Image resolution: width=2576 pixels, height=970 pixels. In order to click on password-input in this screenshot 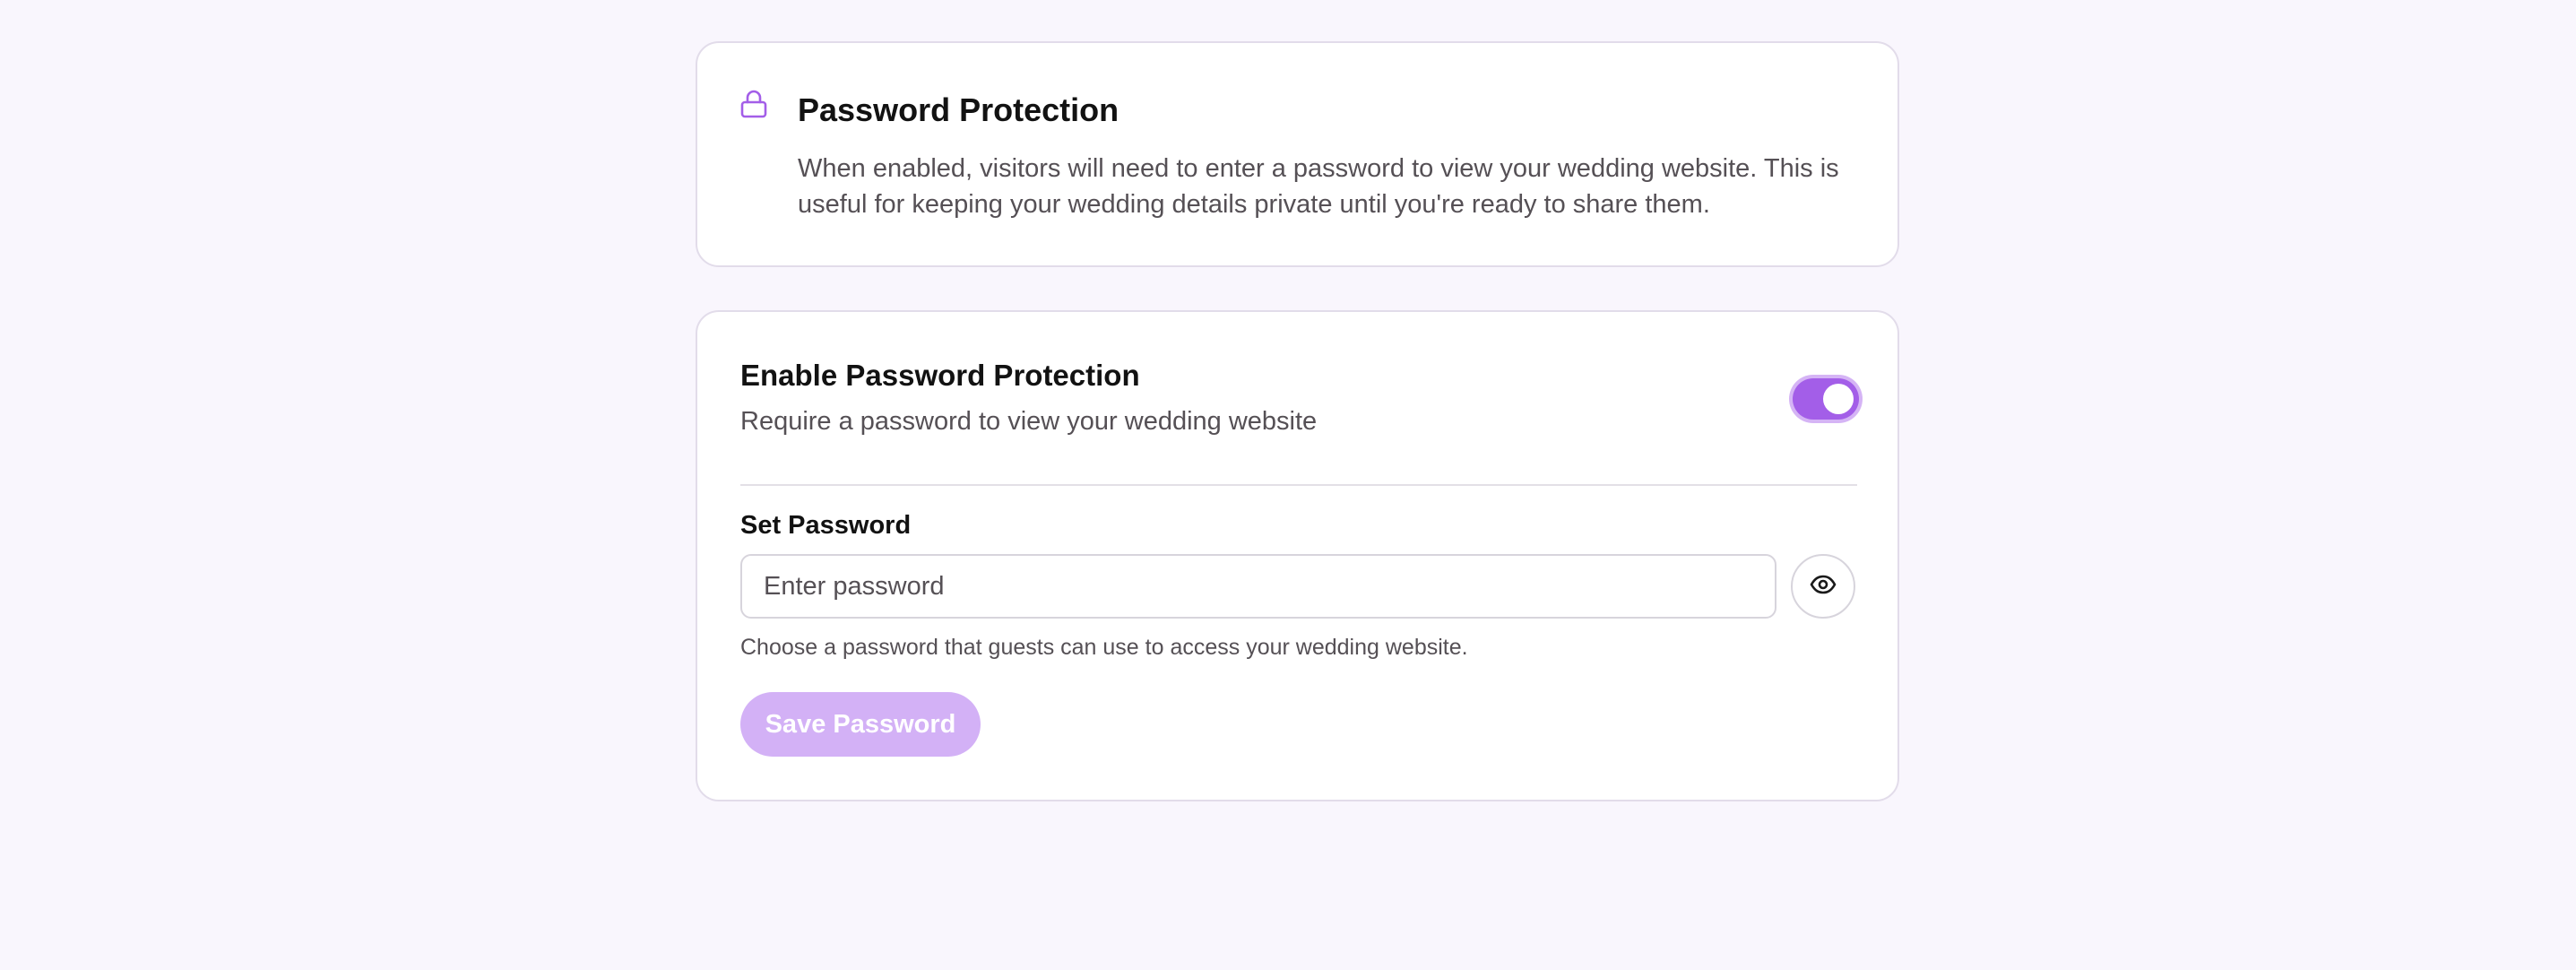, I will do `click(1258, 586)`.